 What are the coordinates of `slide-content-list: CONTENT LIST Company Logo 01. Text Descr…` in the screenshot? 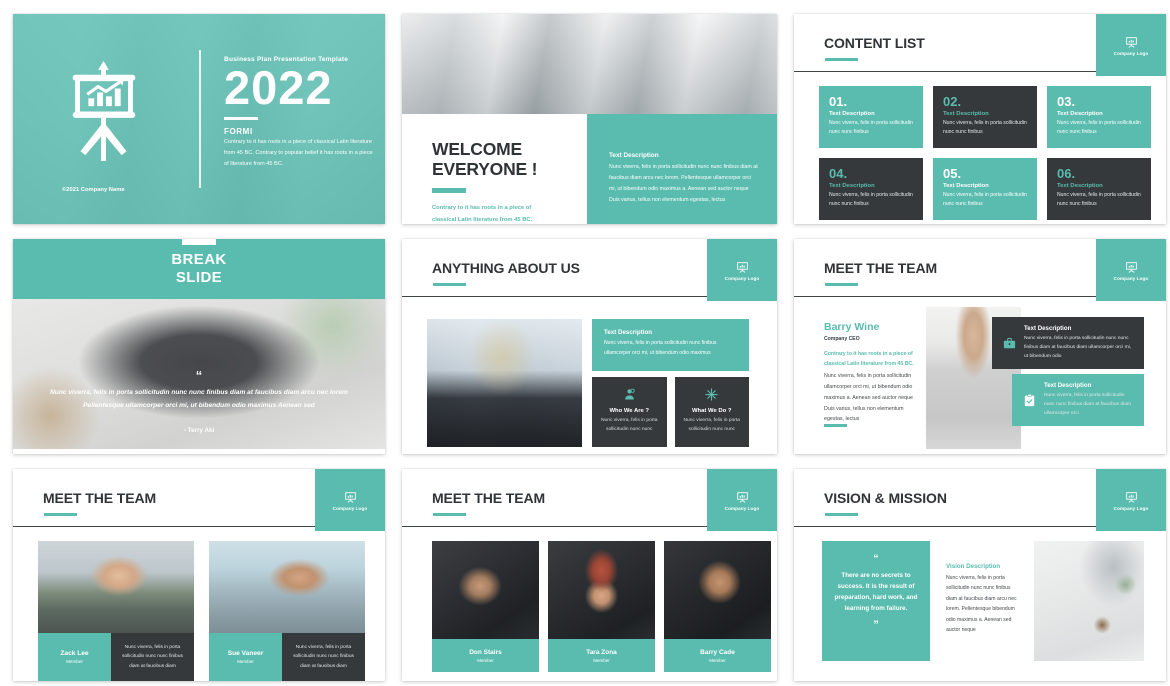 It's located at (980, 119).